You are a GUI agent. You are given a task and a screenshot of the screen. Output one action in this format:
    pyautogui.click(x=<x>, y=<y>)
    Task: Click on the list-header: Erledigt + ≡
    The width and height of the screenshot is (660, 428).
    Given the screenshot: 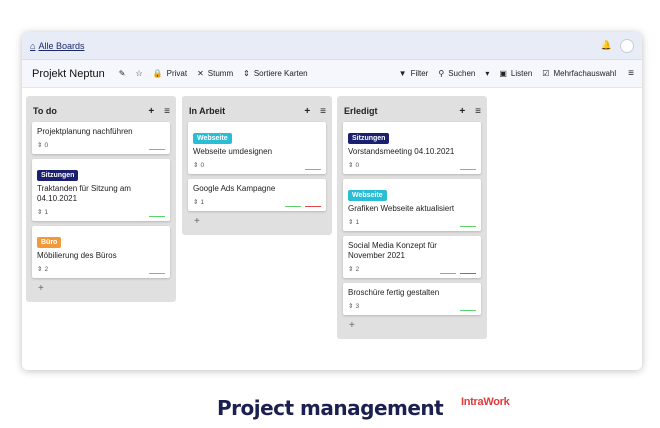 What is the action you would take?
    pyautogui.click(x=412, y=111)
    